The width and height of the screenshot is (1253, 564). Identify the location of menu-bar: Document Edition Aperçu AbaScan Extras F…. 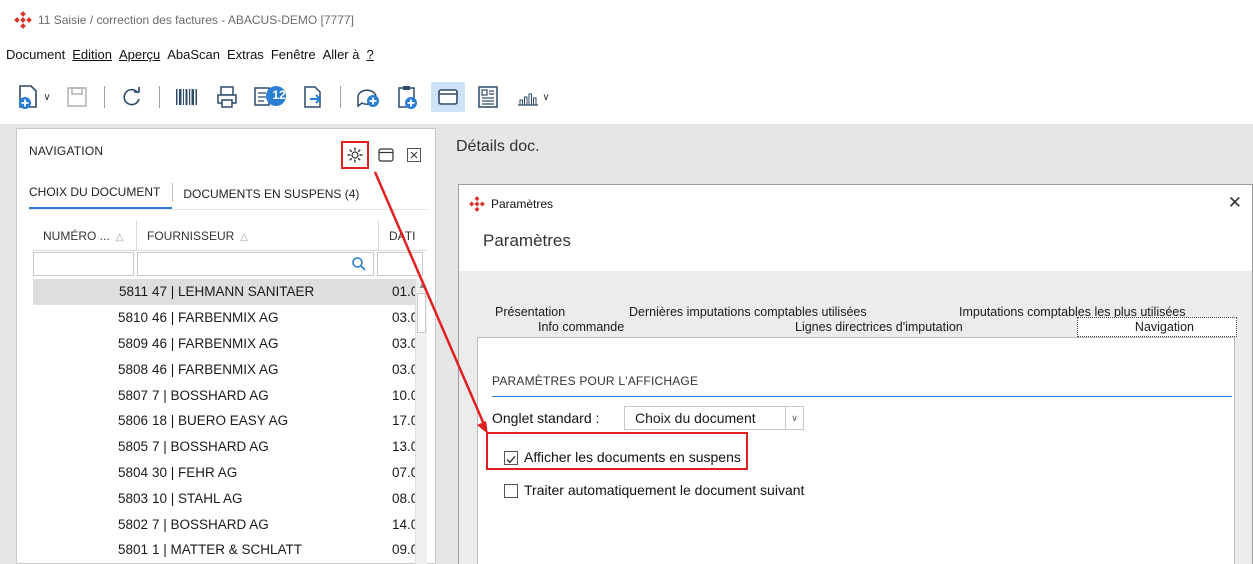
(193, 54).